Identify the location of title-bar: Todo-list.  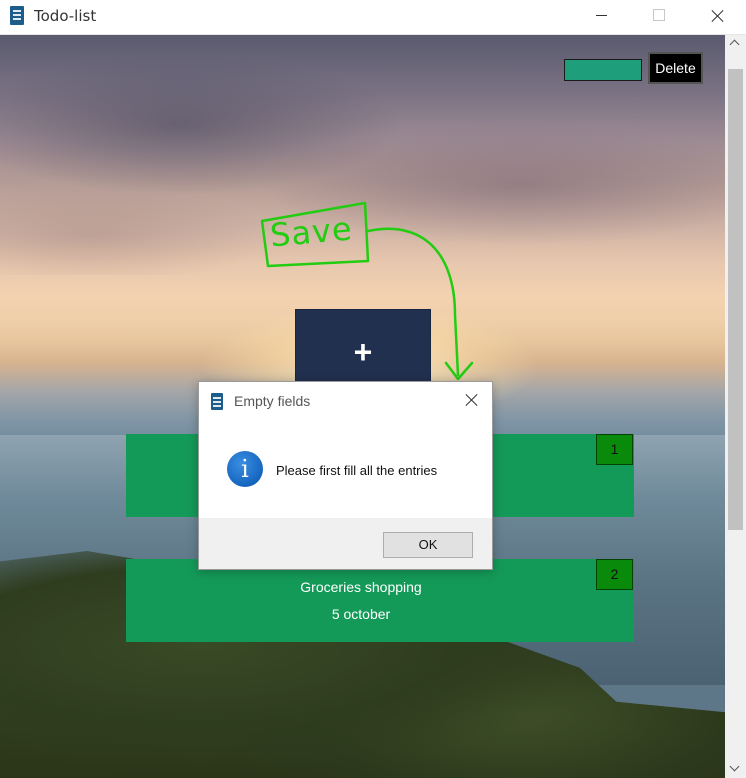
(373, 17).